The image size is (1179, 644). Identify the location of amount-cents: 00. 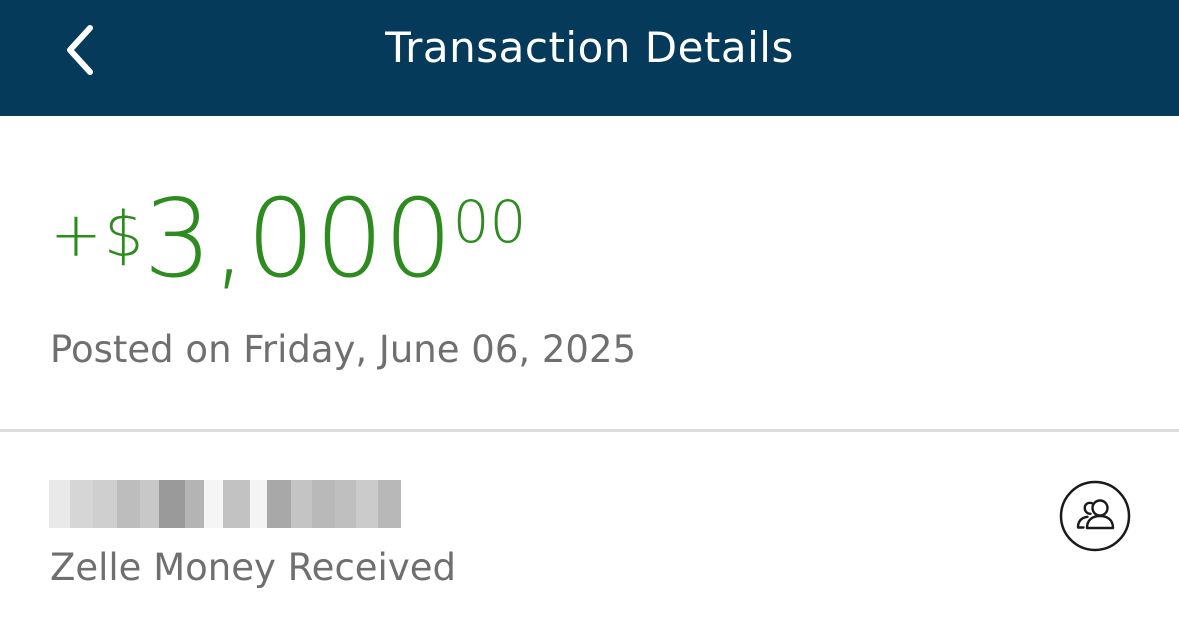
(489, 222).